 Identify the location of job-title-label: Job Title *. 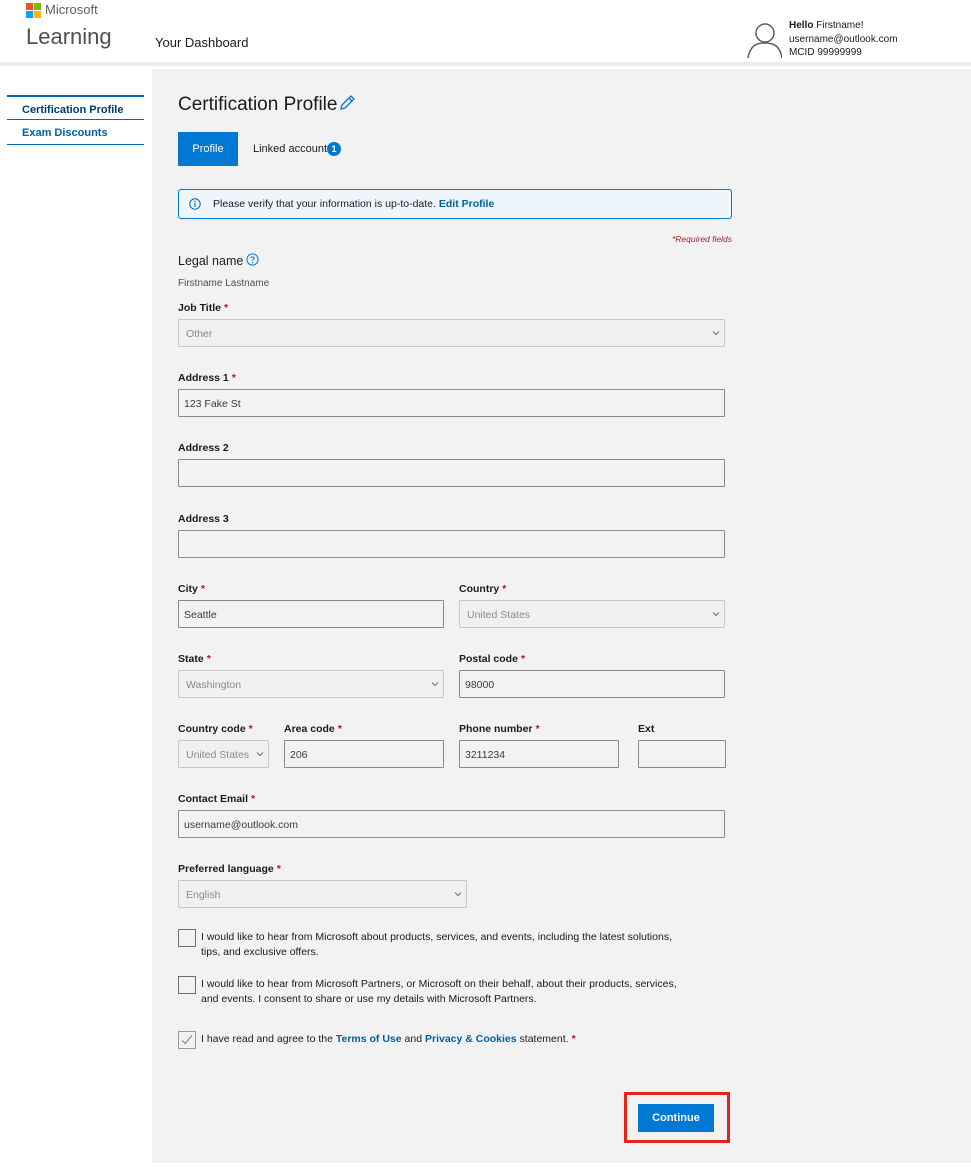
(203, 308).